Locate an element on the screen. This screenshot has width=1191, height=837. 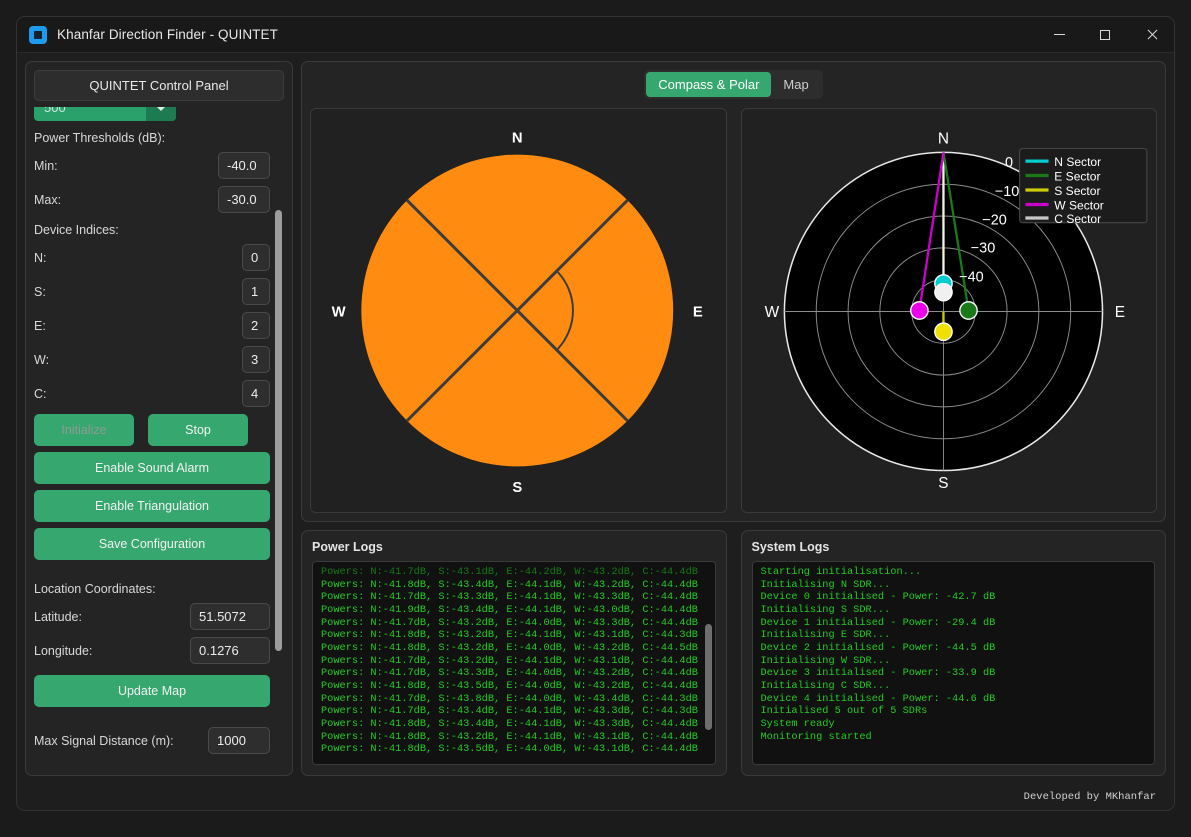
polar-rtick-0: 0 is located at coordinates (1008, 163).